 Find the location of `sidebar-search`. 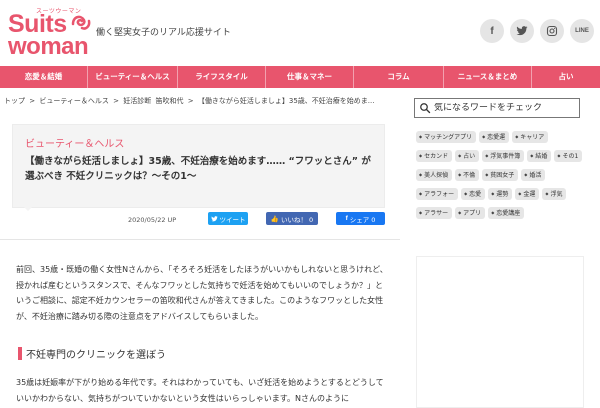

sidebar-search is located at coordinates (497, 108).